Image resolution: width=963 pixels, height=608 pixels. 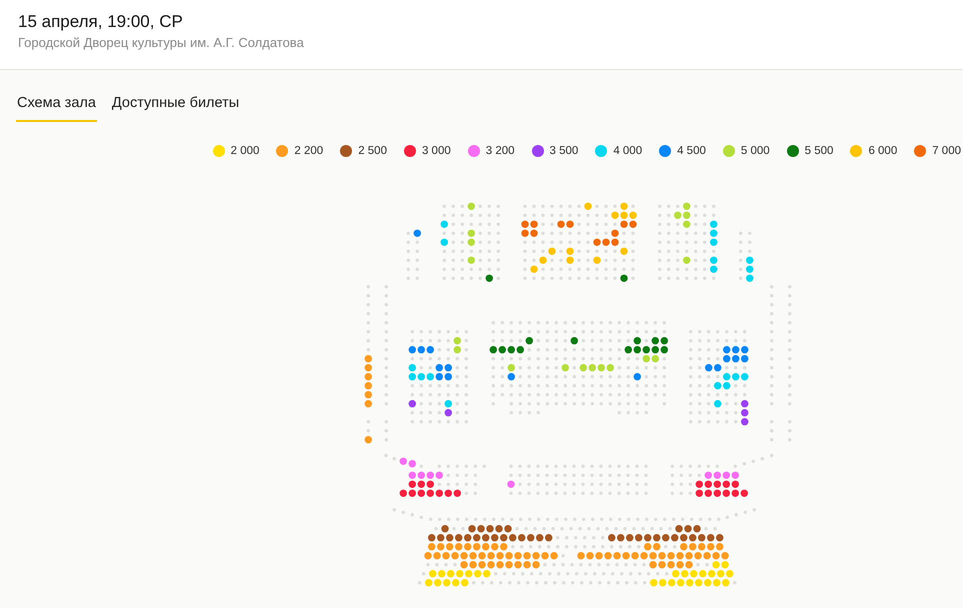 What do you see at coordinates (175, 108) in the screenshot?
I see `tab: Доступные билеты` at bounding box center [175, 108].